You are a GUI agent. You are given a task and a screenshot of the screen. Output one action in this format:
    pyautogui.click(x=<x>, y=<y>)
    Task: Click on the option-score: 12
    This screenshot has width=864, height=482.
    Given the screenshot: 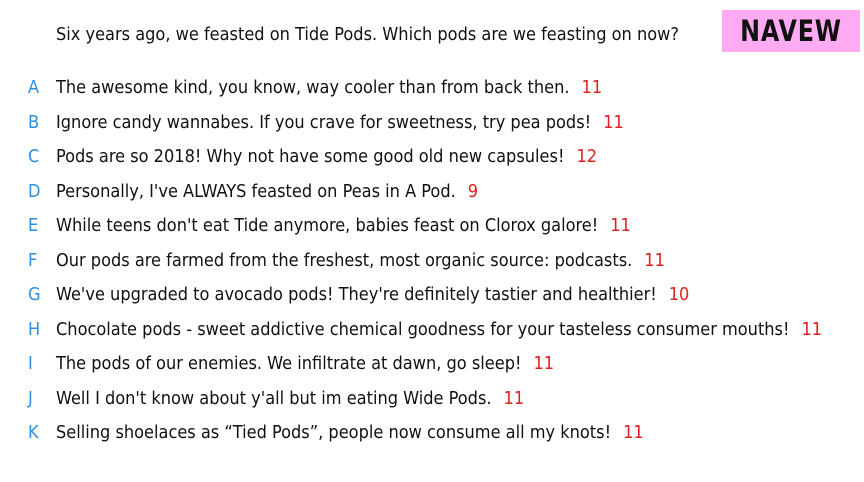 What is the action you would take?
    pyautogui.click(x=587, y=156)
    